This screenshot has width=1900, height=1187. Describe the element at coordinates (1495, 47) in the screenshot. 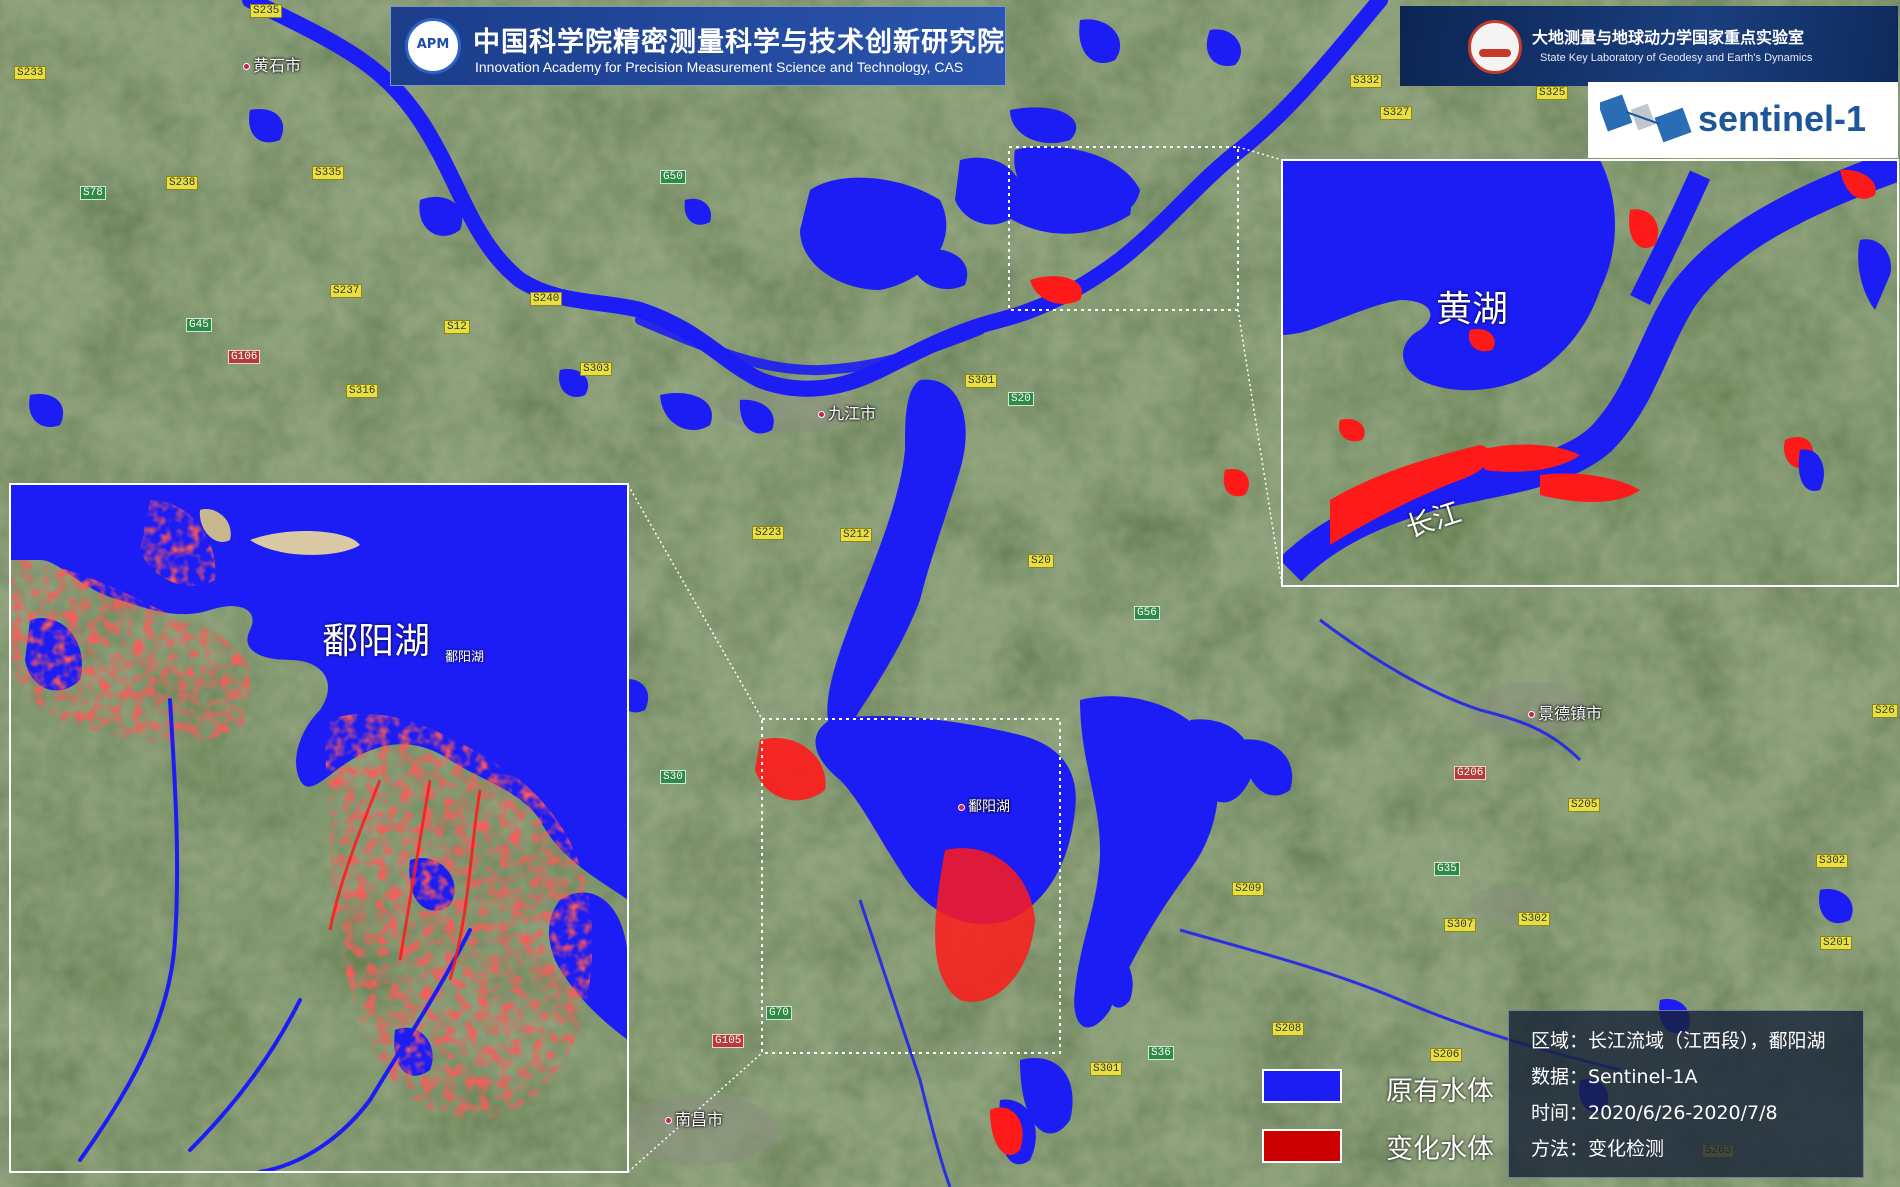

I see `lab-seal-icon` at that location.